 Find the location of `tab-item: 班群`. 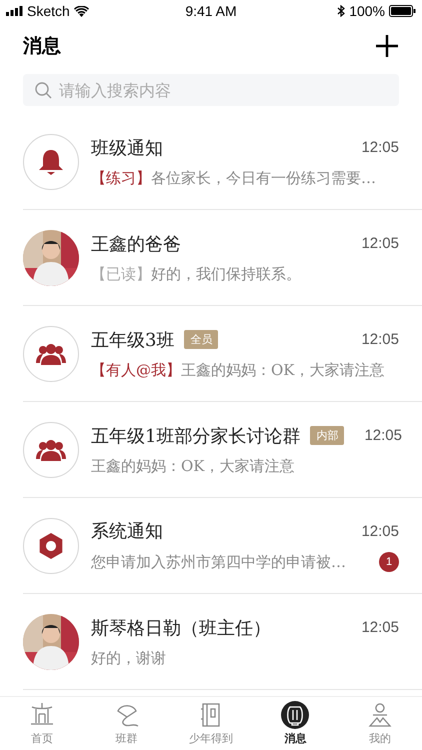

tab-item: 班群 is located at coordinates (126, 723).